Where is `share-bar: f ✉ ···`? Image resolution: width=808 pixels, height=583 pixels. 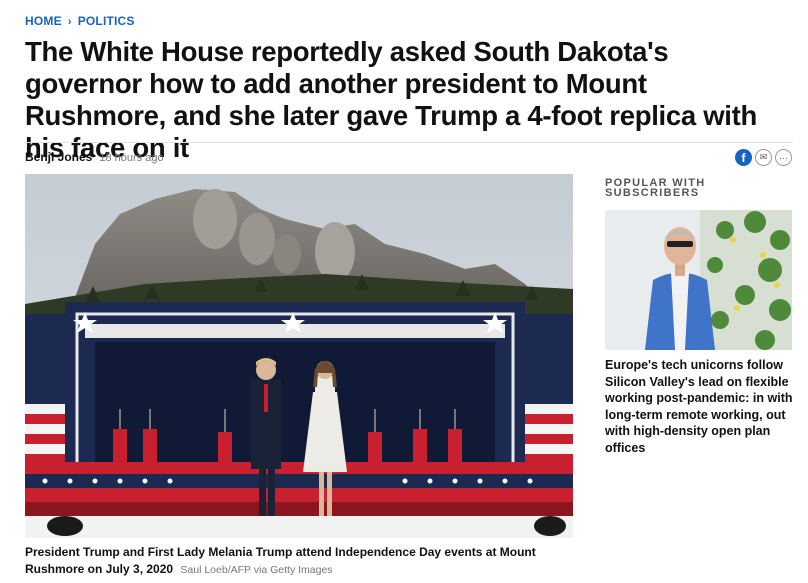
share-bar: f ✉ ··· is located at coordinates (763, 157).